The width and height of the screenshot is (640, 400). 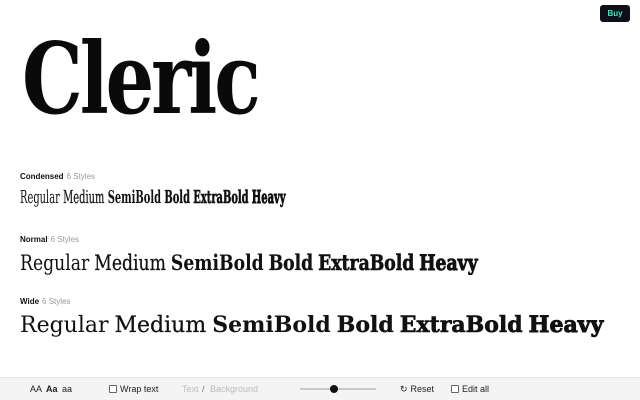 What do you see at coordinates (52, 389) in the screenshot?
I see `case-titlecase-button: Aa` at bounding box center [52, 389].